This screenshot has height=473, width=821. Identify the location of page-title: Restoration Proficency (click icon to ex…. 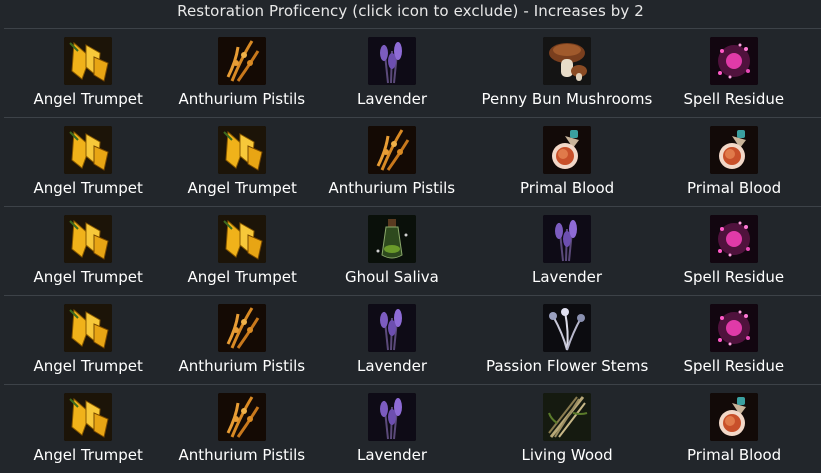
(410, 11).